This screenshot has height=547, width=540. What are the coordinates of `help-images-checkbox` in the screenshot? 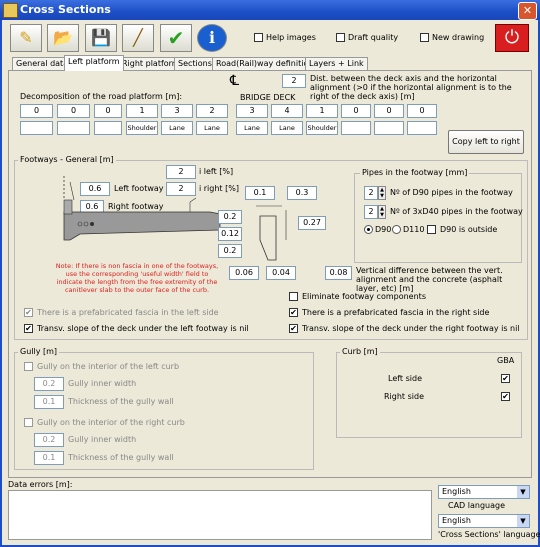 It's located at (258, 37).